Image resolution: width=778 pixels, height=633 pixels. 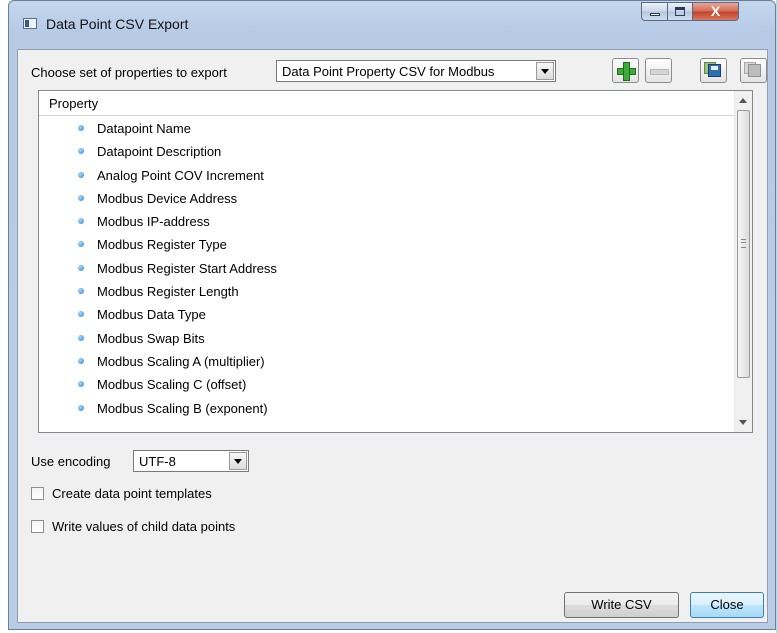 What do you see at coordinates (37, 493) in the screenshot?
I see `create-templates-checkbox` at bounding box center [37, 493].